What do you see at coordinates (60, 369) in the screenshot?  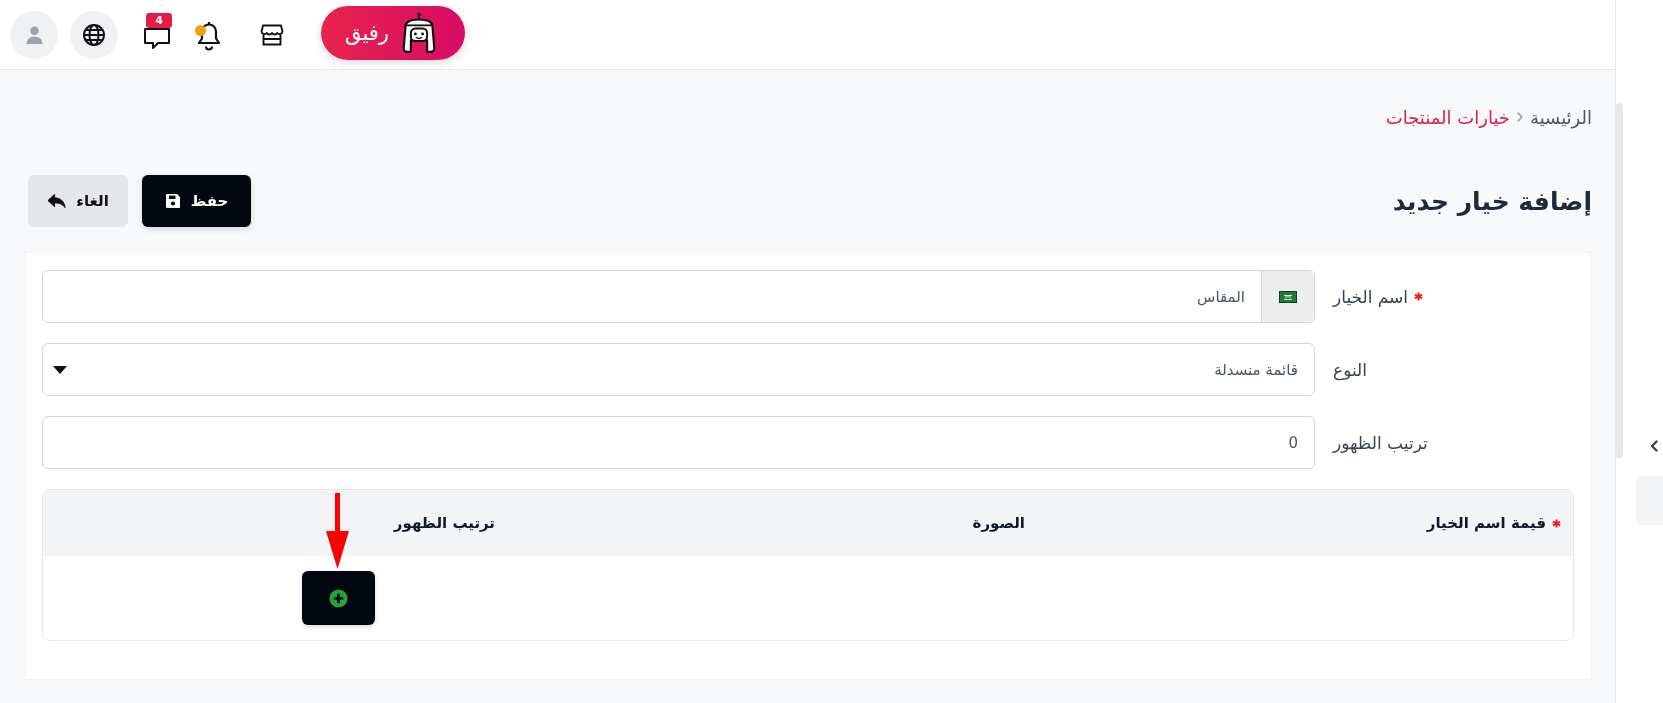 I see `caret-down-icon` at bounding box center [60, 369].